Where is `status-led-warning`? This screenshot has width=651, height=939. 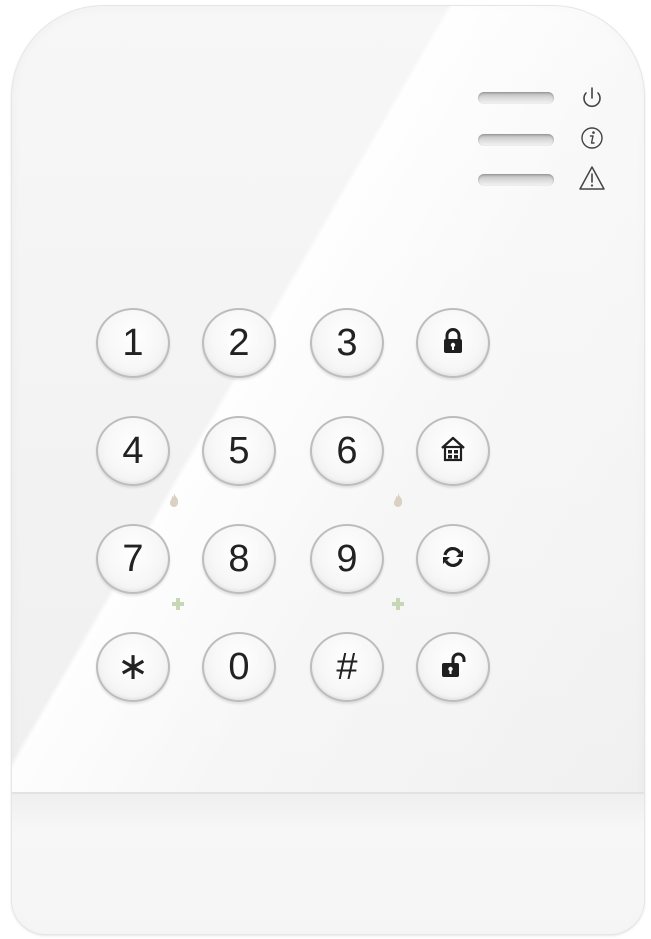
status-led-warning is located at coordinates (516, 180).